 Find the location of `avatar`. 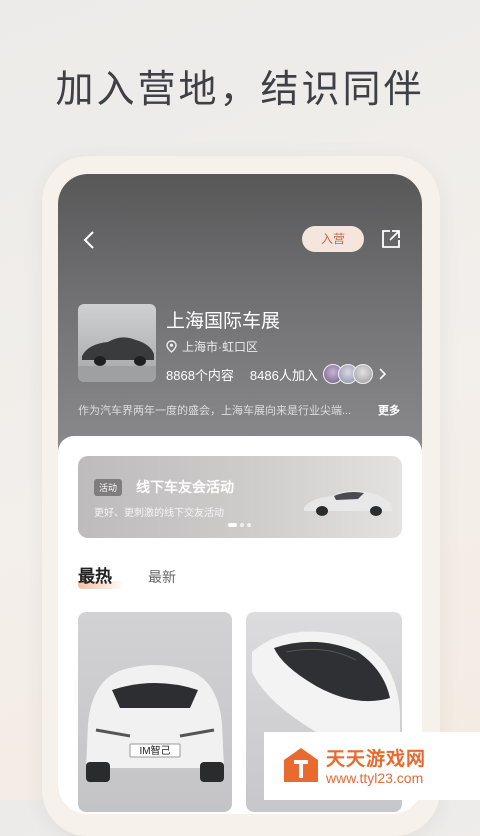

avatar is located at coordinates (362, 374).